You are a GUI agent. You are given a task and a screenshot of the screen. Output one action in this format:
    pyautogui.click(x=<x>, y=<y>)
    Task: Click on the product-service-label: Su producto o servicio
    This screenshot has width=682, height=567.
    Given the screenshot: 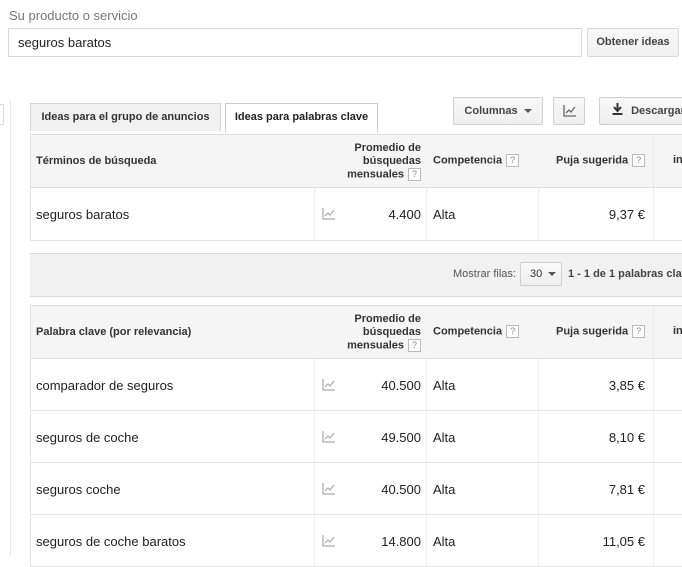 What is the action you would take?
    pyautogui.click(x=73, y=15)
    